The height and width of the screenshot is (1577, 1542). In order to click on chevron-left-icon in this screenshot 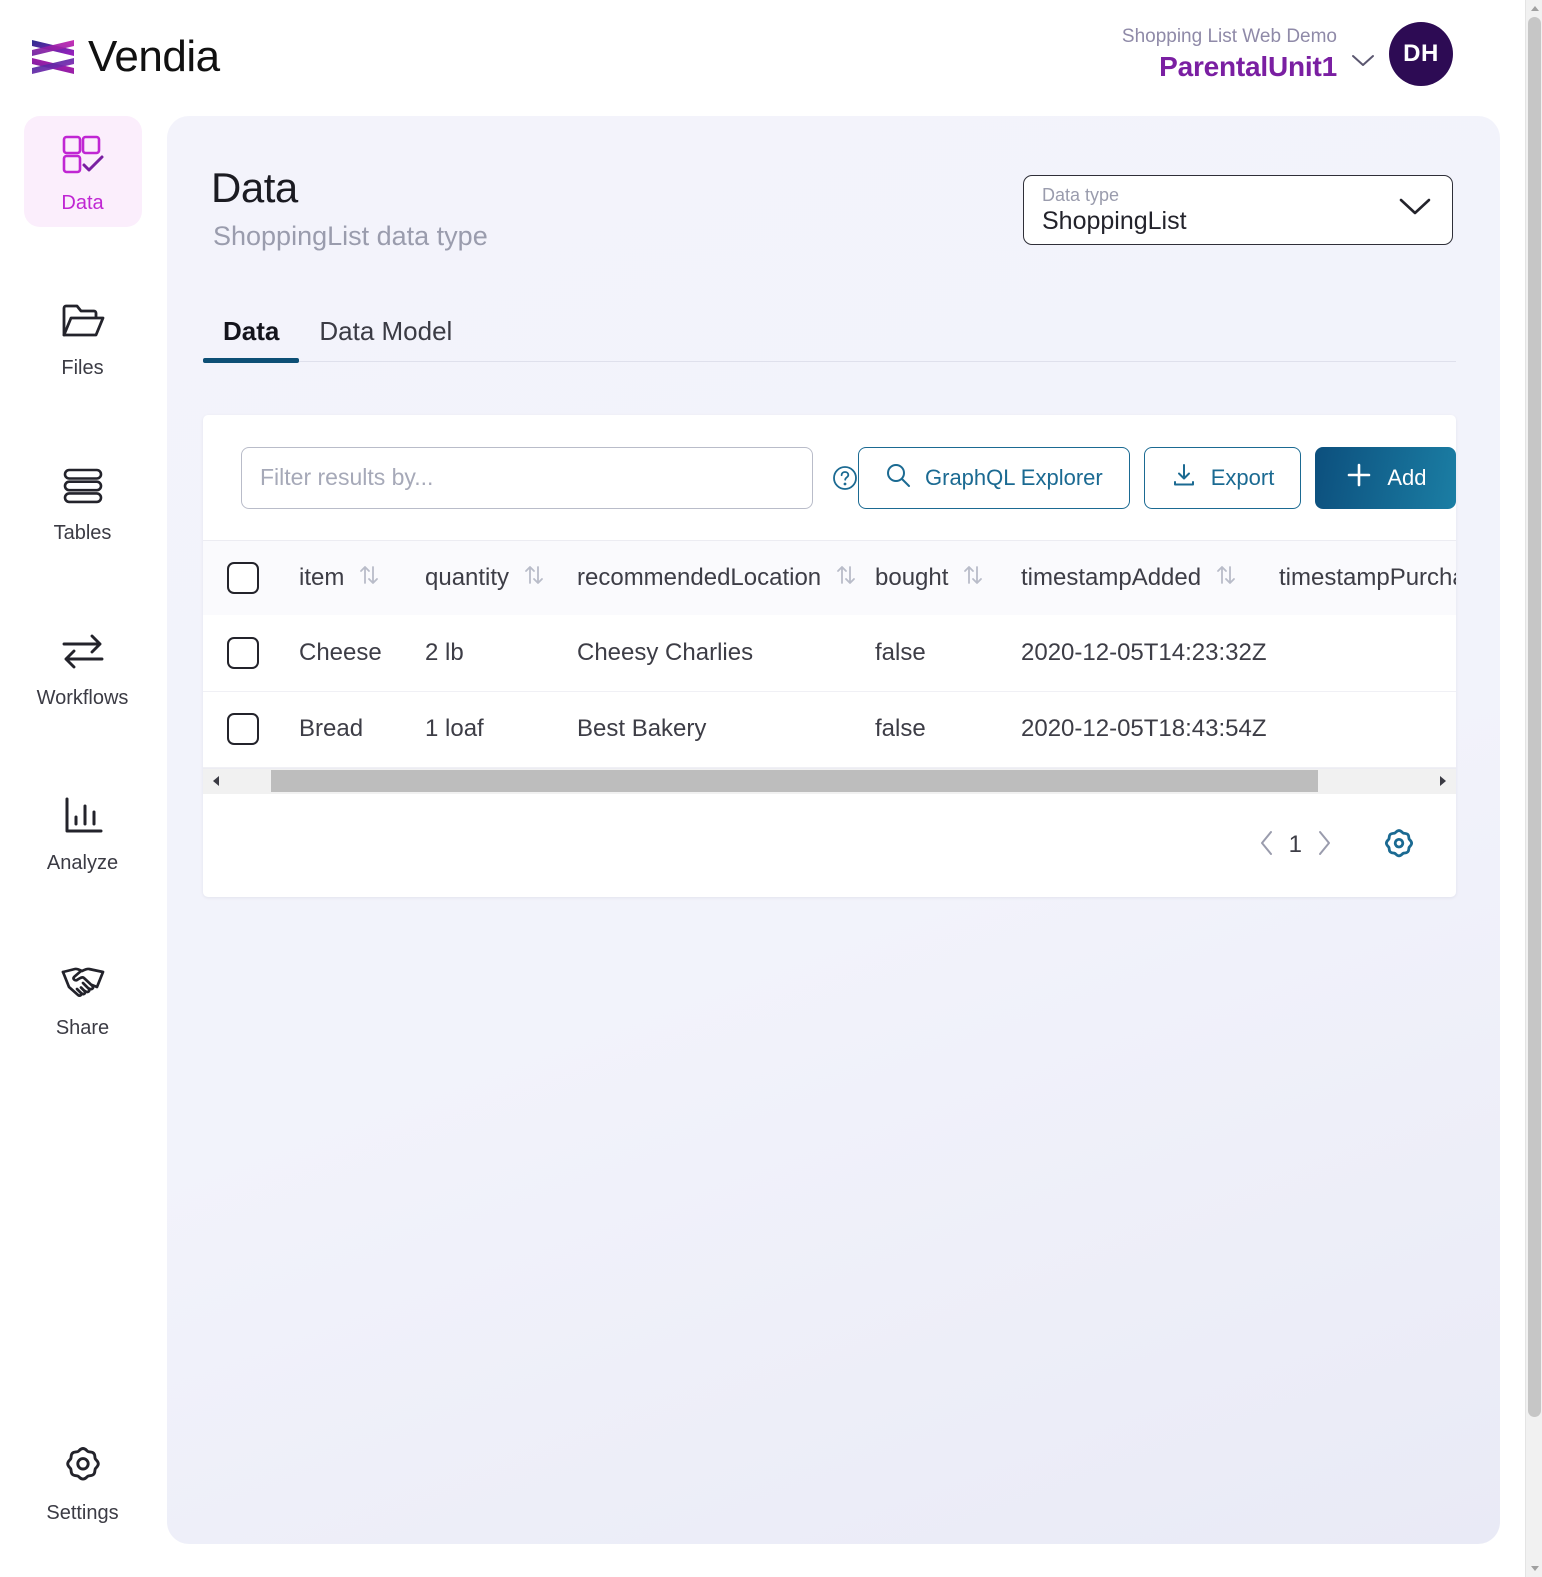, I will do `click(1267, 845)`.